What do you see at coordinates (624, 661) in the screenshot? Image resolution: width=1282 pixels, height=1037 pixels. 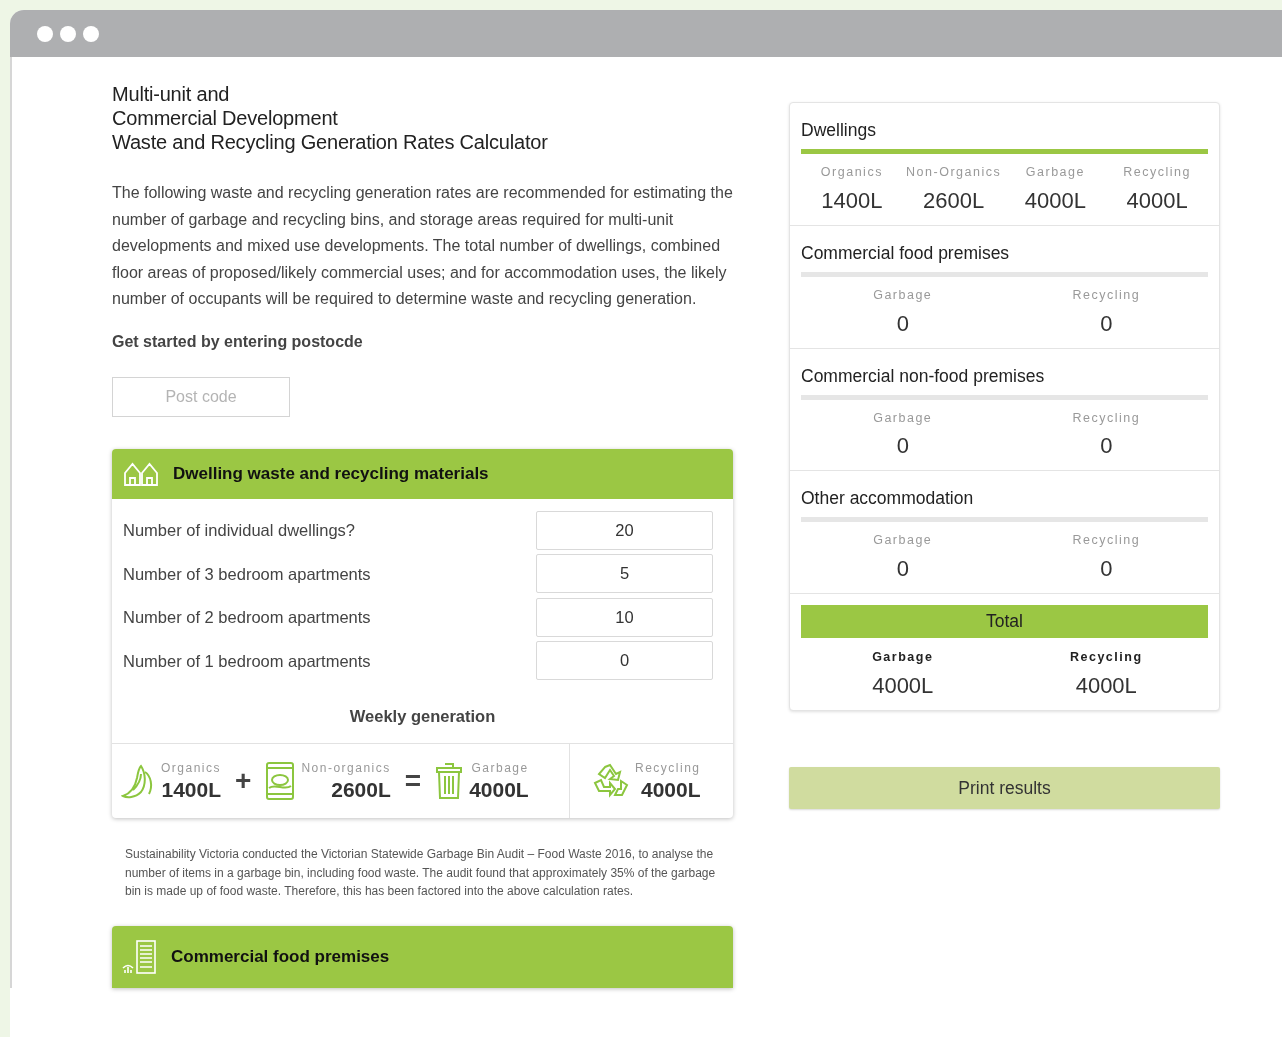 I see `number-field: 0` at bounding box center [624, 661].